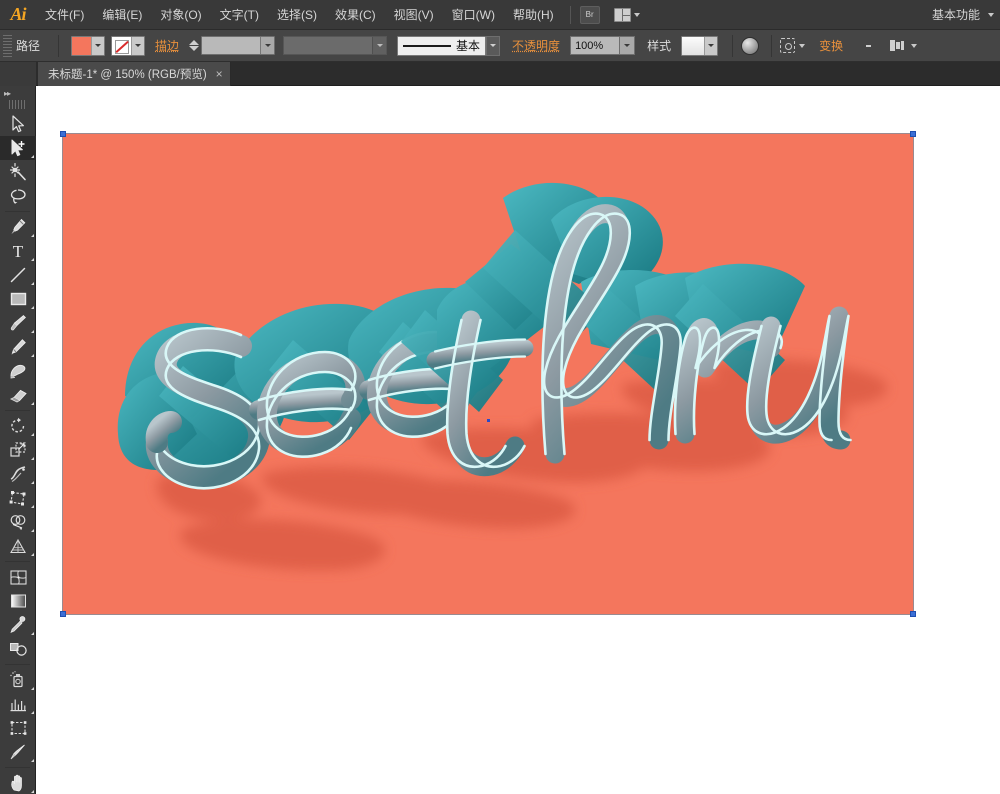 This screenshot has height=794, width=1000. What do you see at coordinates (913, 134) in the screenshot?
I see `selection-handle-top-right` at bounding box center [913, 134].